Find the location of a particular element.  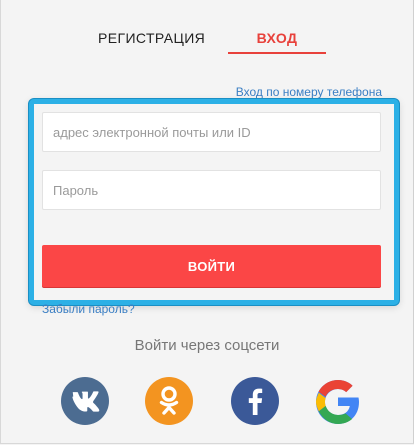

forgot-password-link: Забыли пароль? is located at coordinates (88, 309).